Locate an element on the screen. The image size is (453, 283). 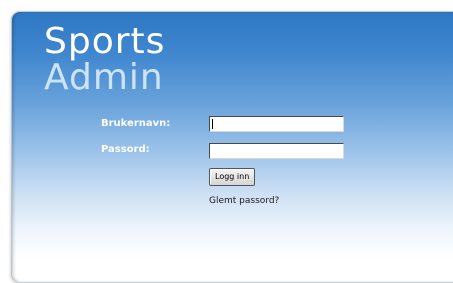
username-label: Brukernavn: is located at coordinates (136, 123).